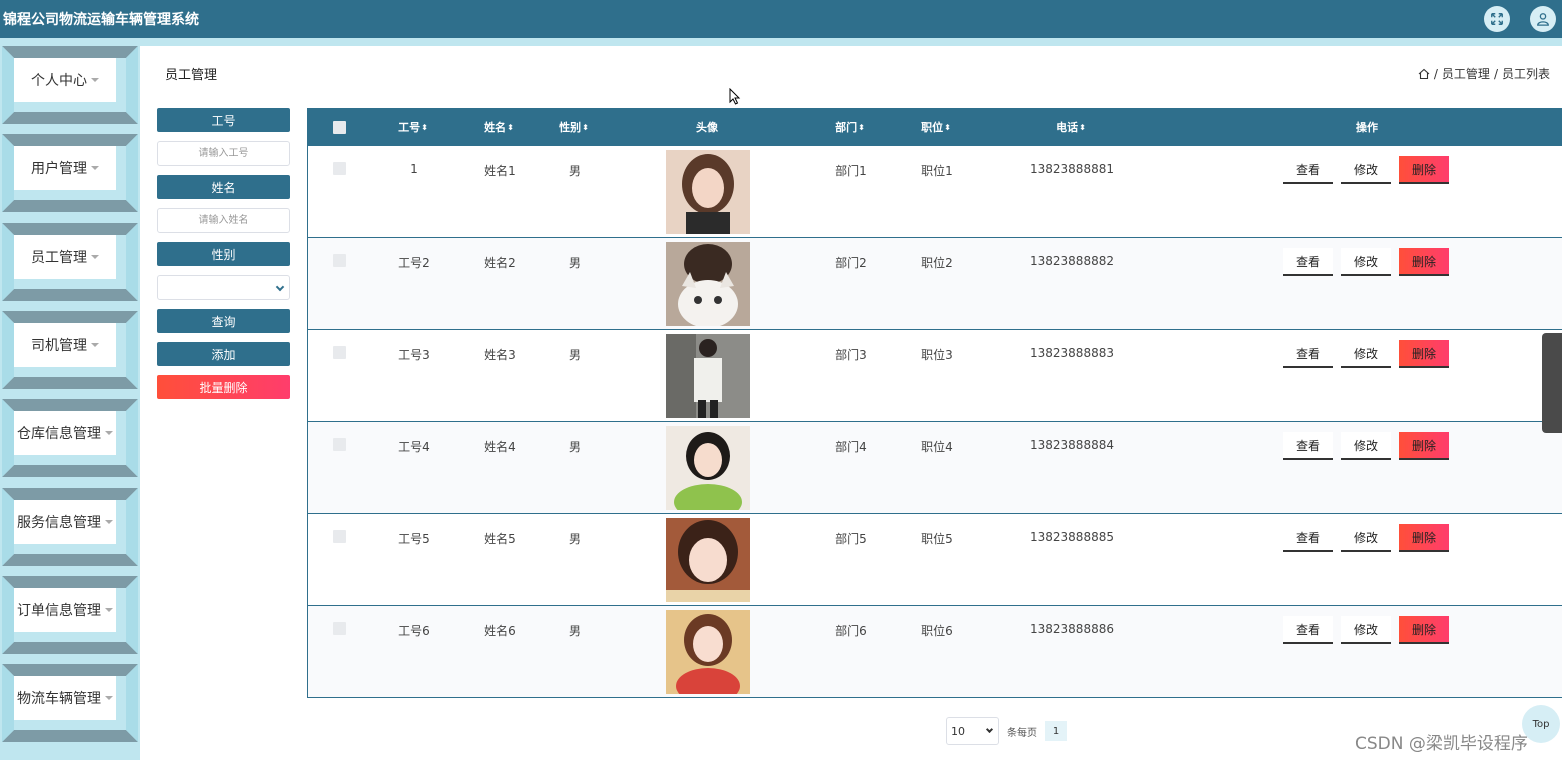  What do you see at coordinates (1552, 383) in the screenshot?
I see `side-scroll-handle` at bounding box center [1552, 383].